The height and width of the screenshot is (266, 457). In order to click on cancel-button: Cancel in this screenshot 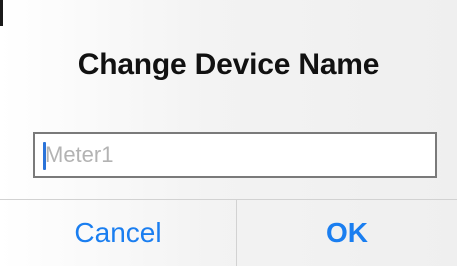, I will do `click(118, 233)`.